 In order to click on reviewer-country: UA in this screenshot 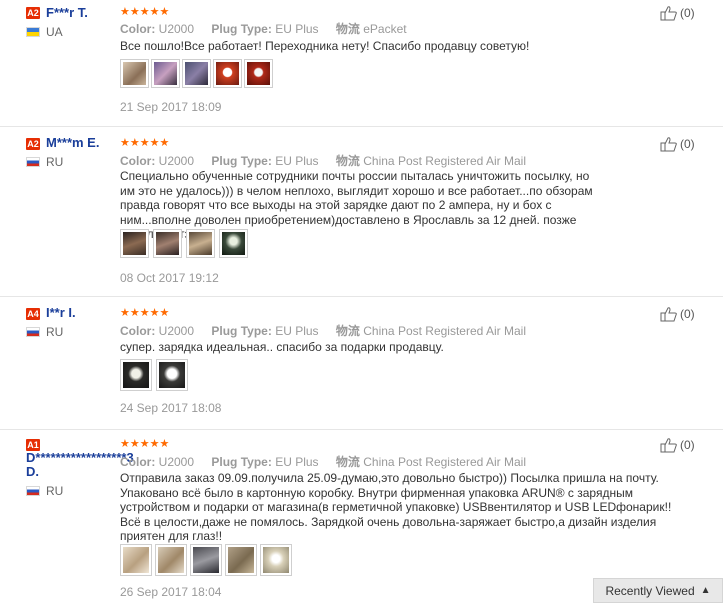, I will do `click(54, 32)`.